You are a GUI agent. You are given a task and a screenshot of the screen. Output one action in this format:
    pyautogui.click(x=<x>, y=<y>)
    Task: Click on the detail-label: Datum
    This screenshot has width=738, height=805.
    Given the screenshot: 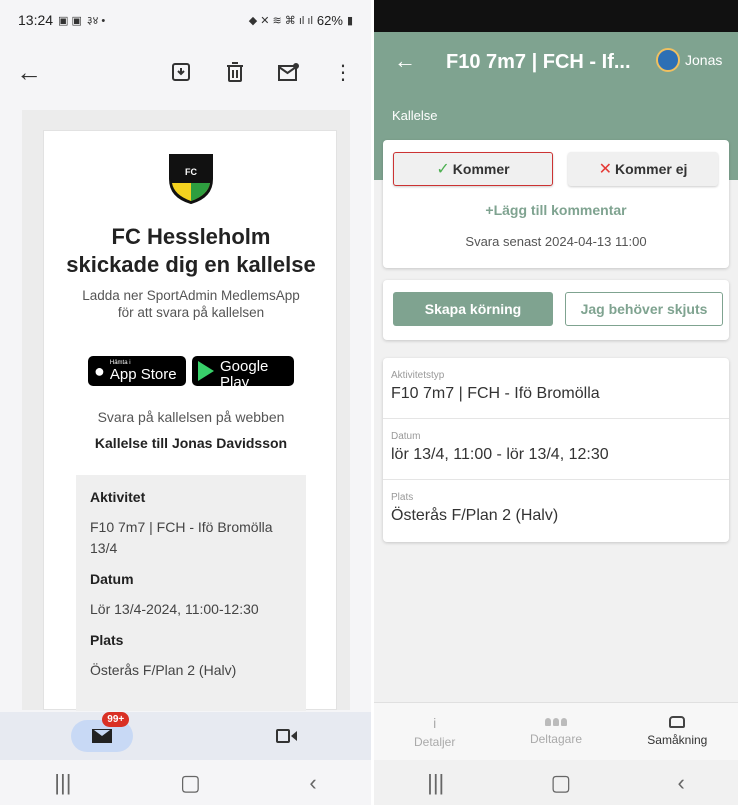 What is the action you would take?
    pyautogui.click(x=406, y=436)
    